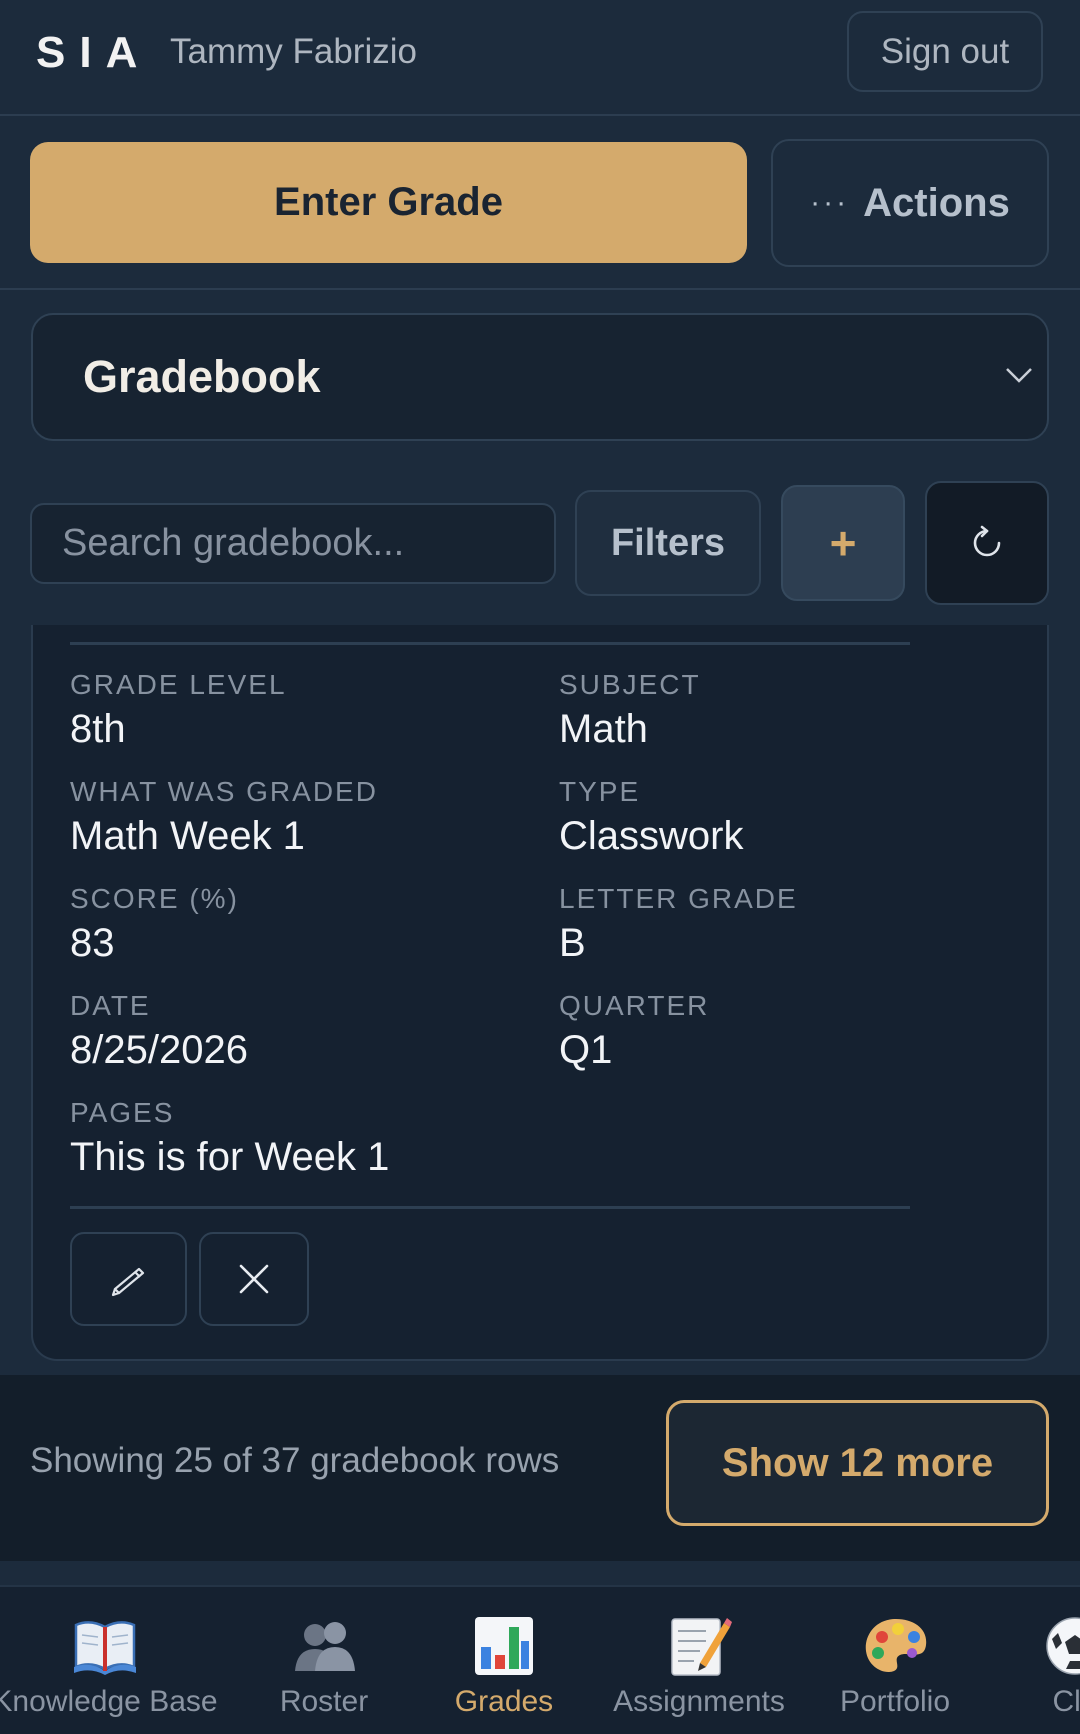 This screenshot has height=1734, width=1080. Describe the element at coordinates (324, 1701) in the screenshot. I see `nav-label: Roster` at that location.